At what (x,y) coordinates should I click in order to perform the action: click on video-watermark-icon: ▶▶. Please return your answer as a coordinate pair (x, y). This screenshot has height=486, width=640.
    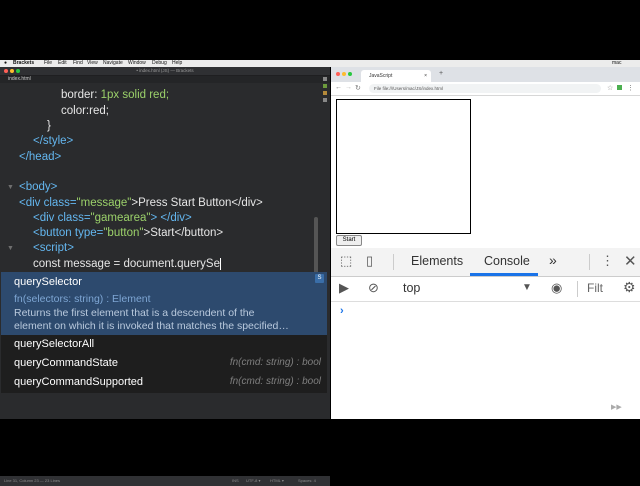
    Looking at the image, I should click on (616, 407).